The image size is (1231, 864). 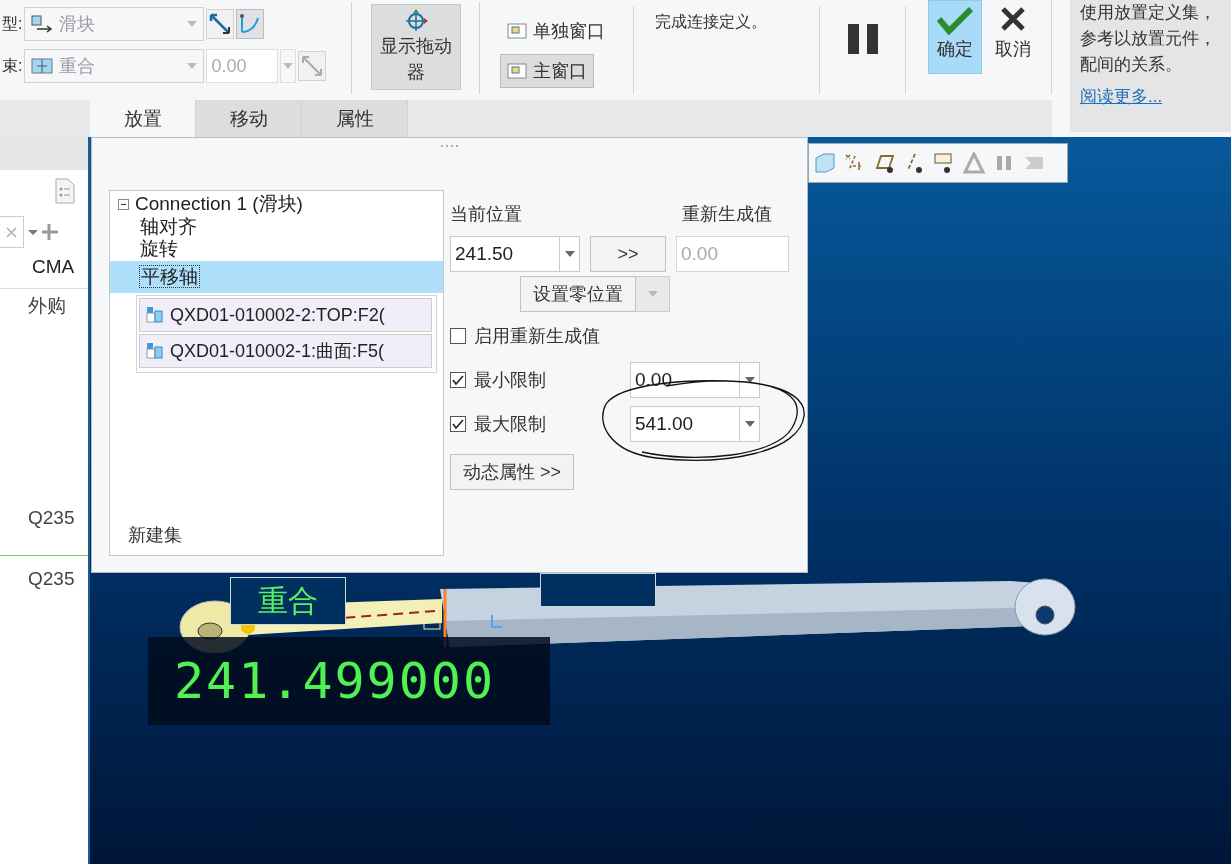 What do you see at coordinates (288, 601) in the screenshot?
I see `constraint-label: 重合` at bounding box center [288, 601].